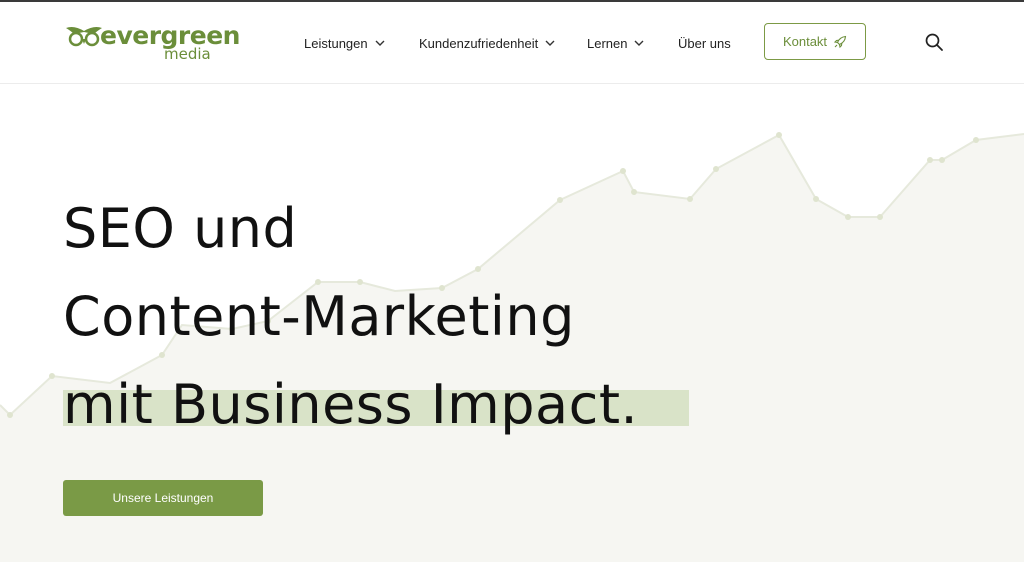 The height and width of the screenshot is (562, 1024). I want to click on logo: evergreen media, so click(152, 43).